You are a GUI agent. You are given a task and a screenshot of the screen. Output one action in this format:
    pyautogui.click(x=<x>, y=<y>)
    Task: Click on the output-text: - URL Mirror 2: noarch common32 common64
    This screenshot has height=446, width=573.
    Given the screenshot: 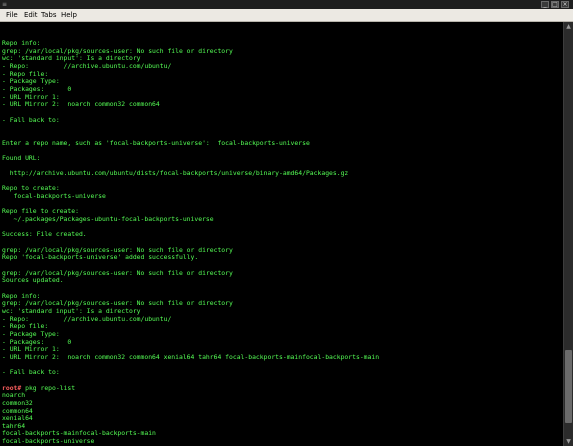 What is the action you would take?
    pyautogui.click(x=81, y=104)
    